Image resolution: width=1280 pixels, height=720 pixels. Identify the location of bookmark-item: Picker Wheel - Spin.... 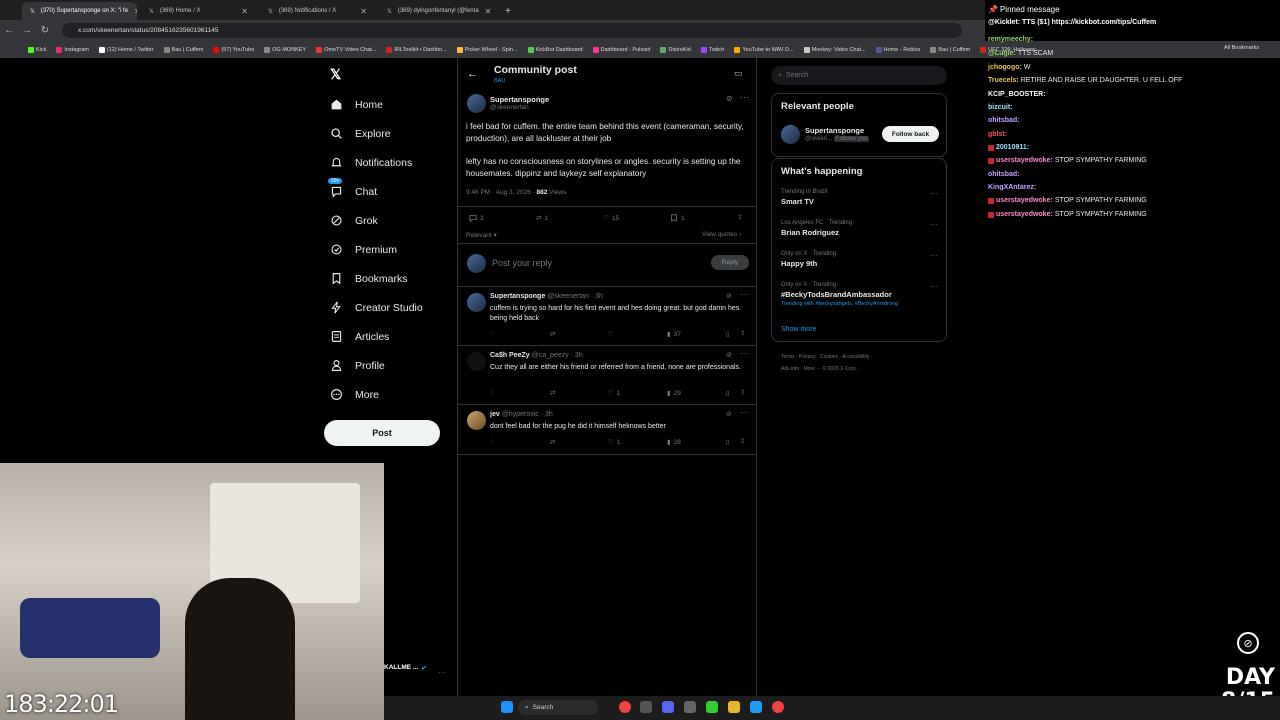
(487, 49).